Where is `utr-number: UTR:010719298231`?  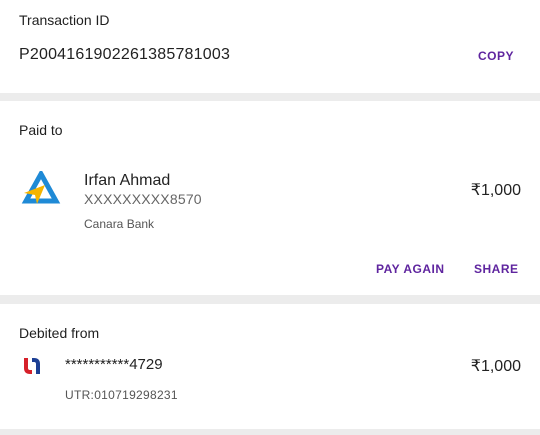
utr-number: UTR:010719298231 is located at coordinates (121, 395).